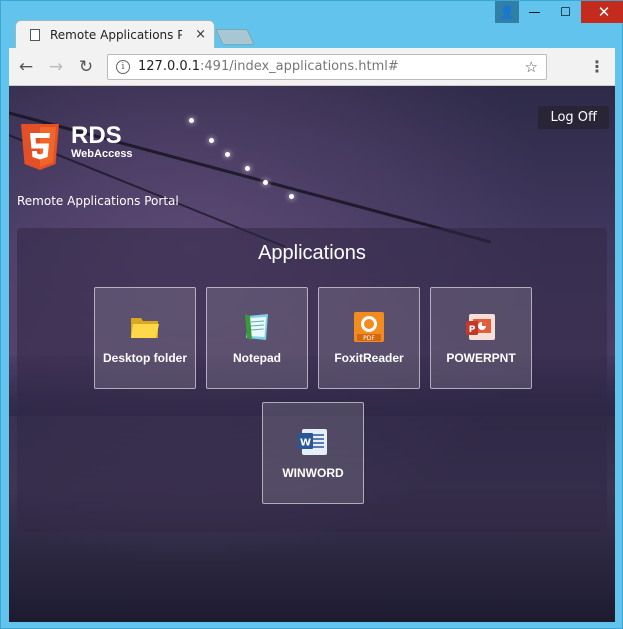  Describe the element at coordinates (235, 37) in the screenshot. I see `new-tab-button` at that location.